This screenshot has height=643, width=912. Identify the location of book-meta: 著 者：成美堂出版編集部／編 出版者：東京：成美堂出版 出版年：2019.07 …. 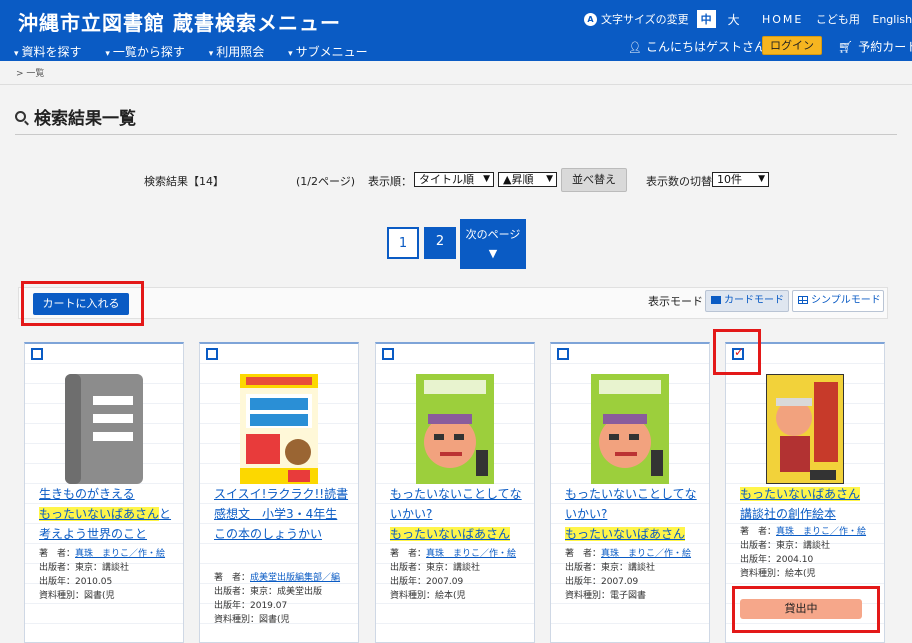
(284, 599).